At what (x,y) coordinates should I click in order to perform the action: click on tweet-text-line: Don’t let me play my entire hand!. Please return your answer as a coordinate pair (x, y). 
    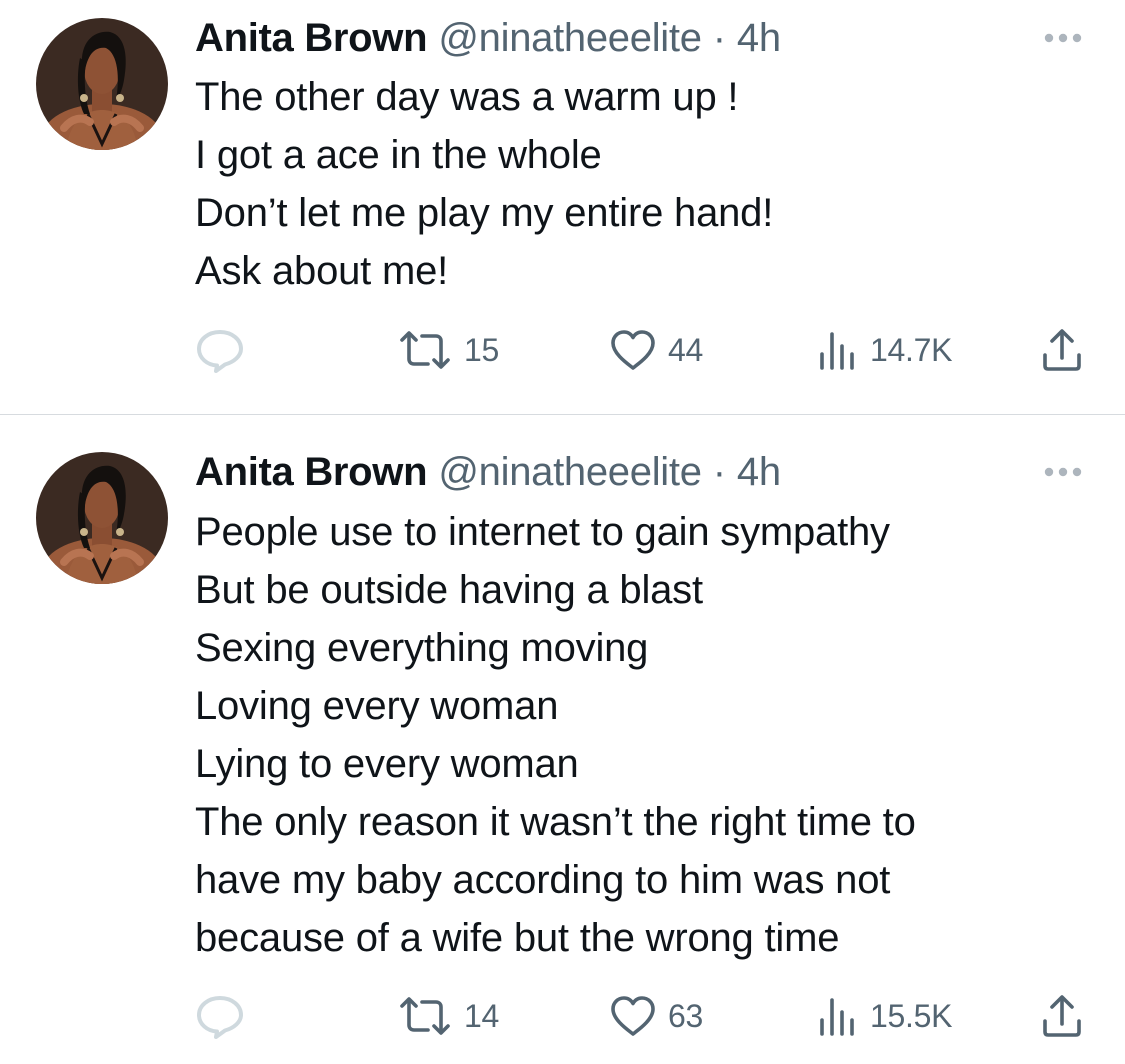
    Looking at the image, I should click on (484, 213).